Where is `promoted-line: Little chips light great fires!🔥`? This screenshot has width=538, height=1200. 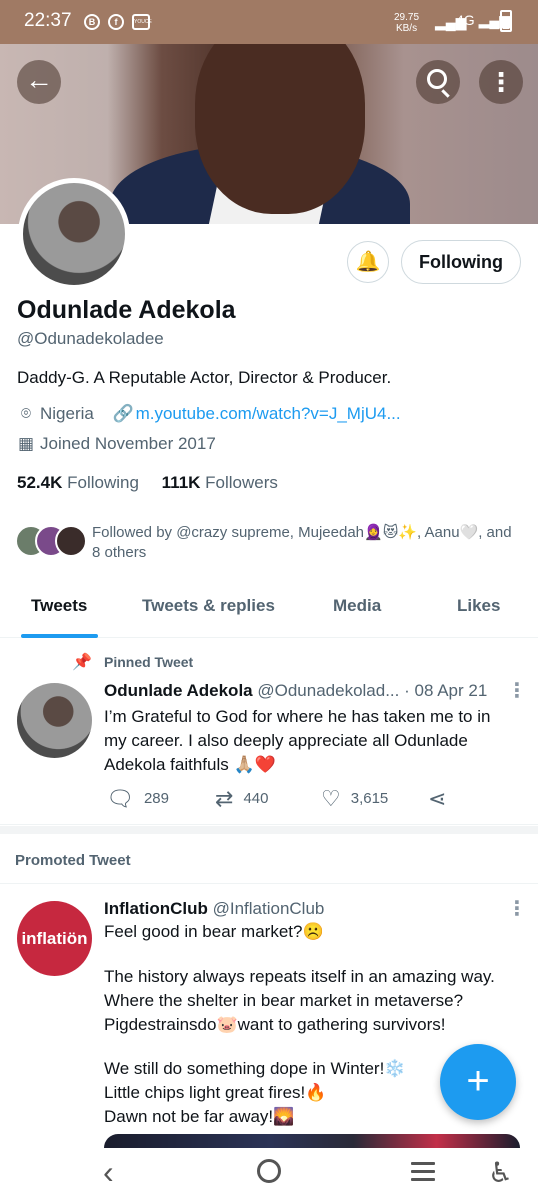
promoted-line: Little chips light great fires!🔥 is located at coordinates (215, 1092).